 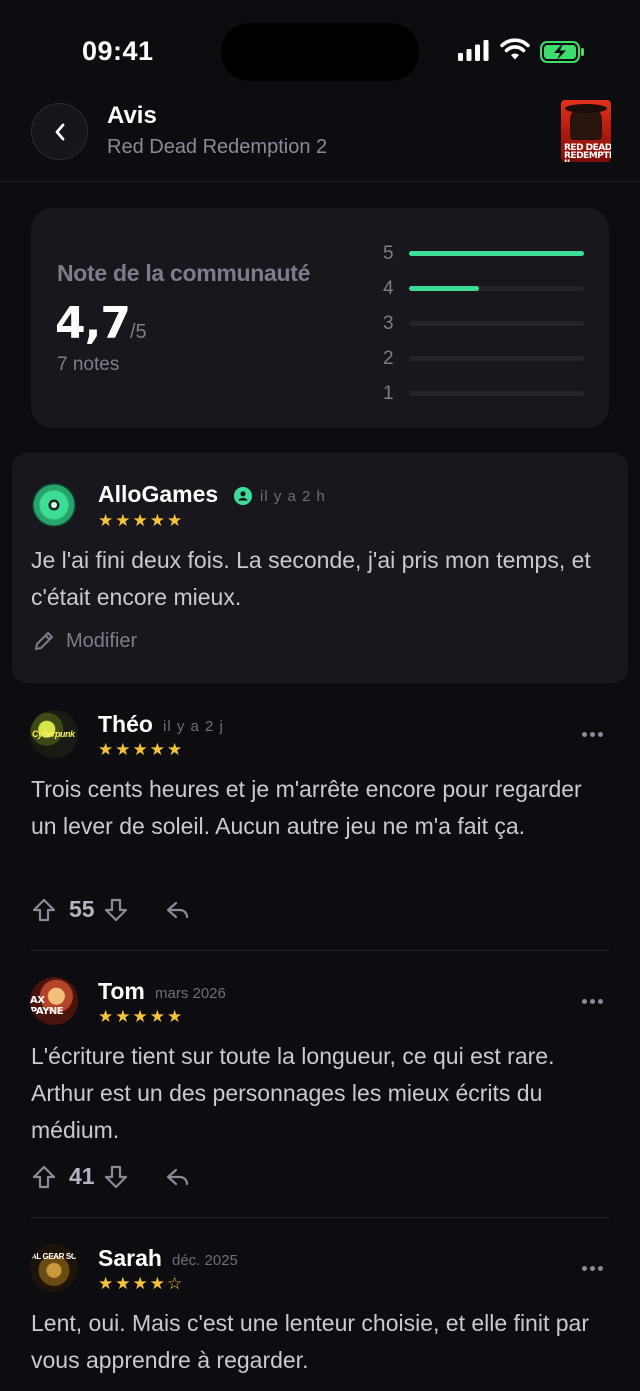 I want to click on edit-button: Modifier, so click(x=84, y=641).